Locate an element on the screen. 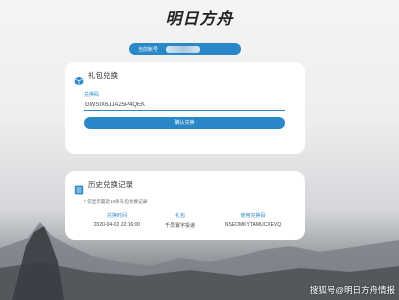 This screenshot has width=399, height=300. redeem-code-label: 兑换码 is located at coordinates (92, 95).